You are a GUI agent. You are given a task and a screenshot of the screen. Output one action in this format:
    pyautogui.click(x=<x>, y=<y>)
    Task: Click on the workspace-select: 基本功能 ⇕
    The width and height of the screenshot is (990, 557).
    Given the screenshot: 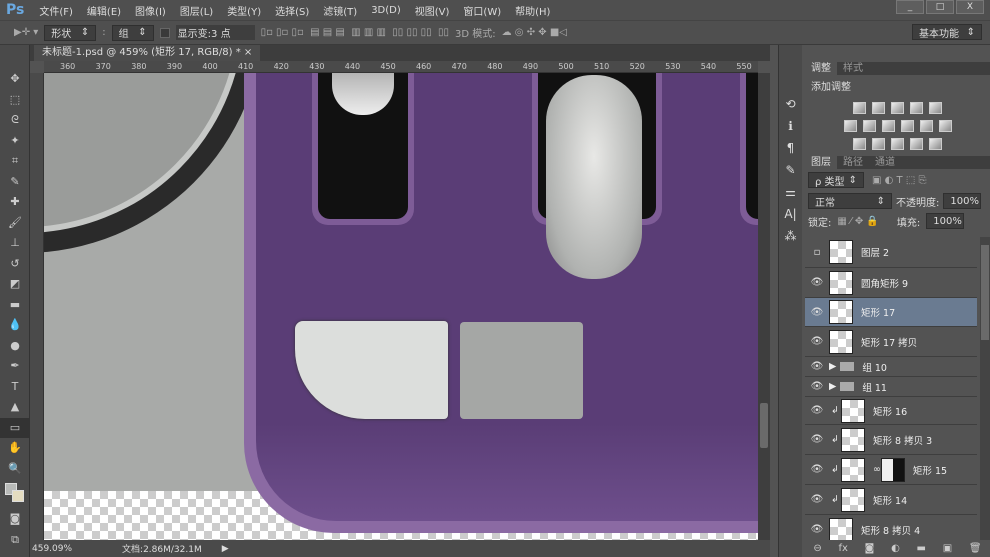 What is the action you would take?
    pyautogui.click(x=947, y=32)
    